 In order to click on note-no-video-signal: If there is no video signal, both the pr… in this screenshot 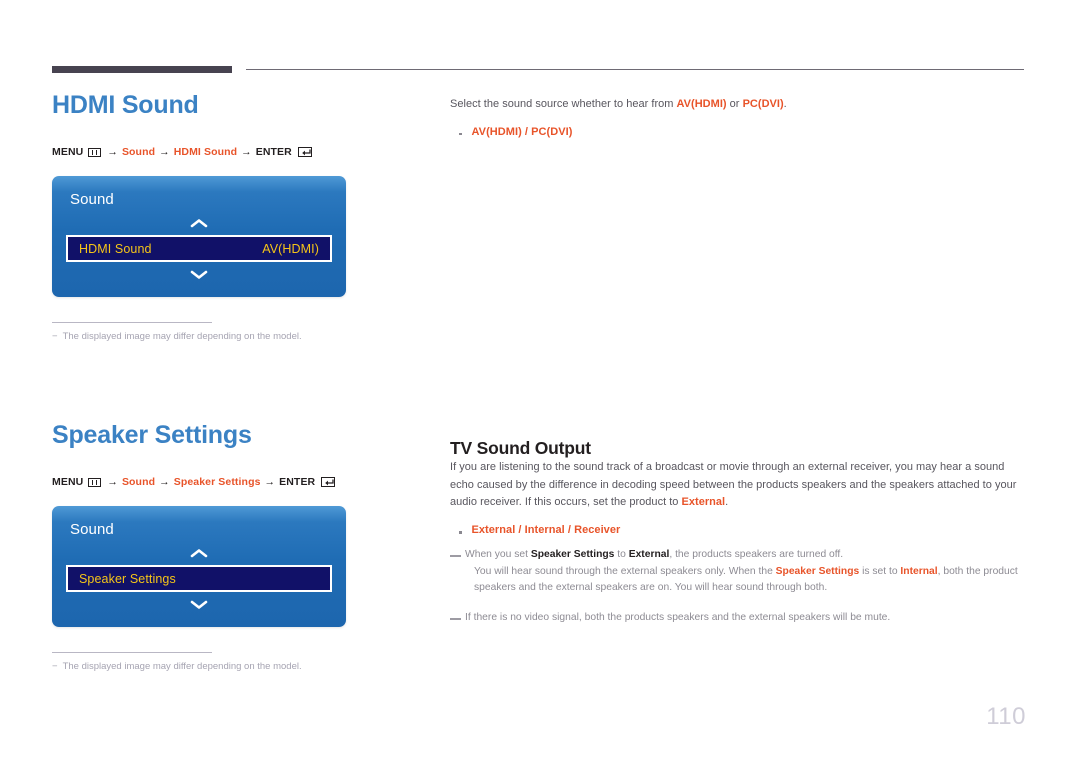, I will do `click(739, 618)`.